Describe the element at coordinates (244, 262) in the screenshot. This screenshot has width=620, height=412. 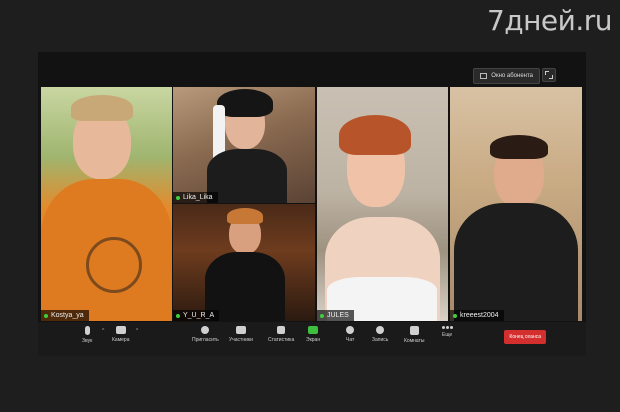
I see `video-tile-yura: Y_U_R_A` at that location.